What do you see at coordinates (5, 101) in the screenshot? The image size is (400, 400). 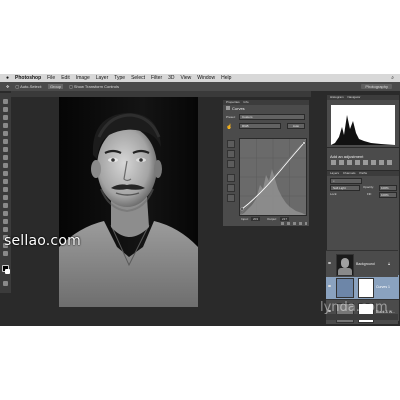 I see `move-tool-icon` at bounding box center [5, 101].